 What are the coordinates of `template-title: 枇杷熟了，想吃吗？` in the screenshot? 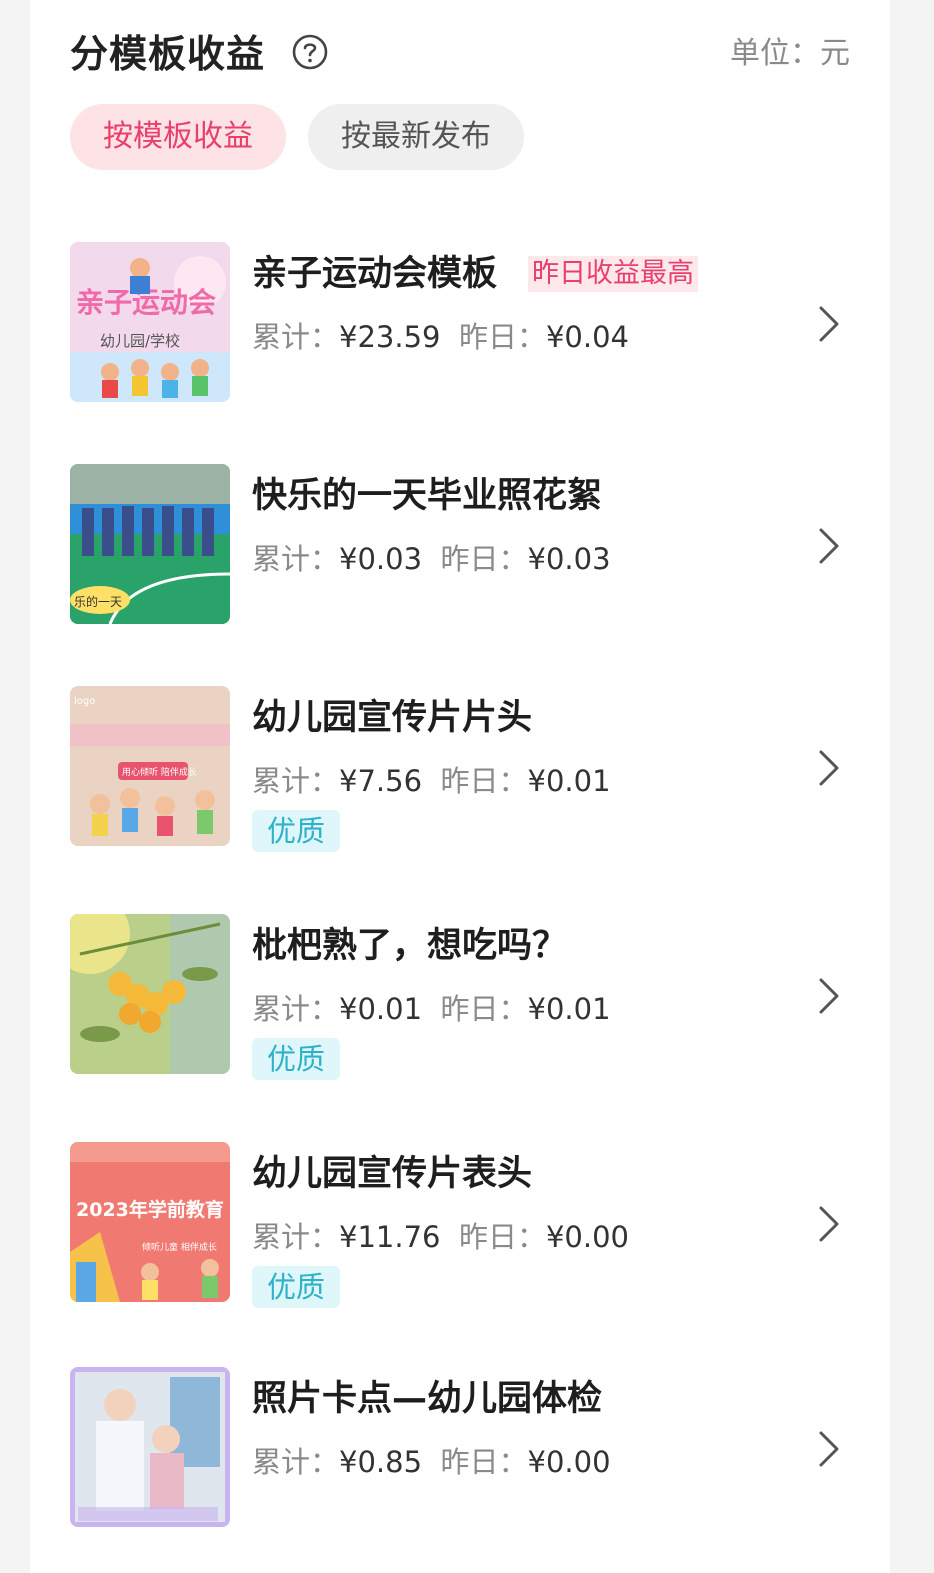 It's located at (410, 946).